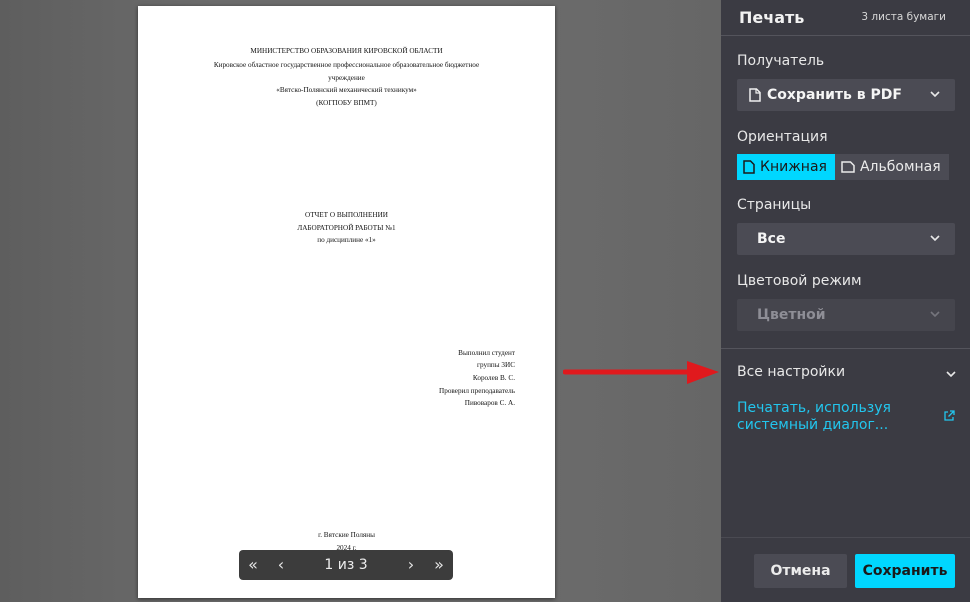 Image resolution: width=970 pixels, height=602 pixels. Describe the element at coordinates (346, 103) in the screenshot. I see `doc-header-line: (КОГПОБУ ВПМТ)` at that location.